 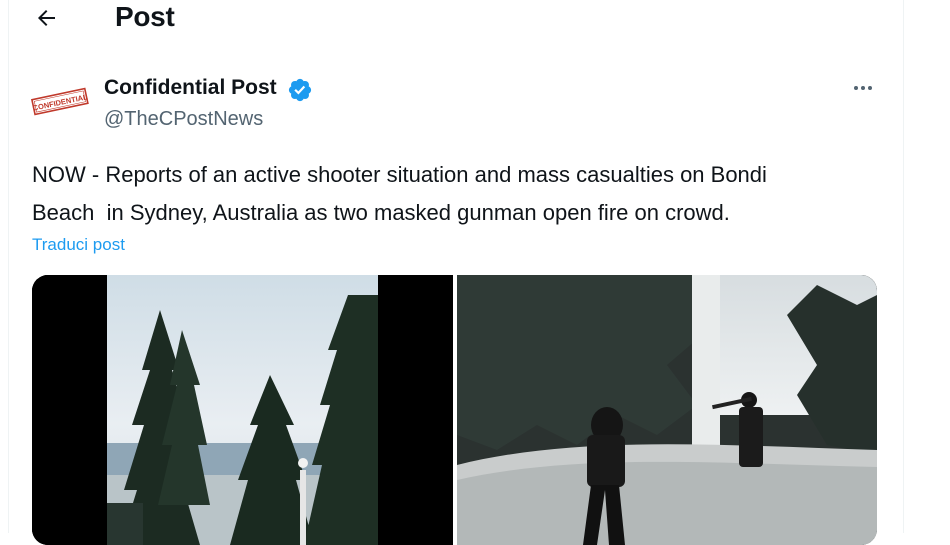 What do you see at coordinates (183, 119) in the screenshot?
I see `author-handle: @TheCPostNews` at bounding box center [183, 119].